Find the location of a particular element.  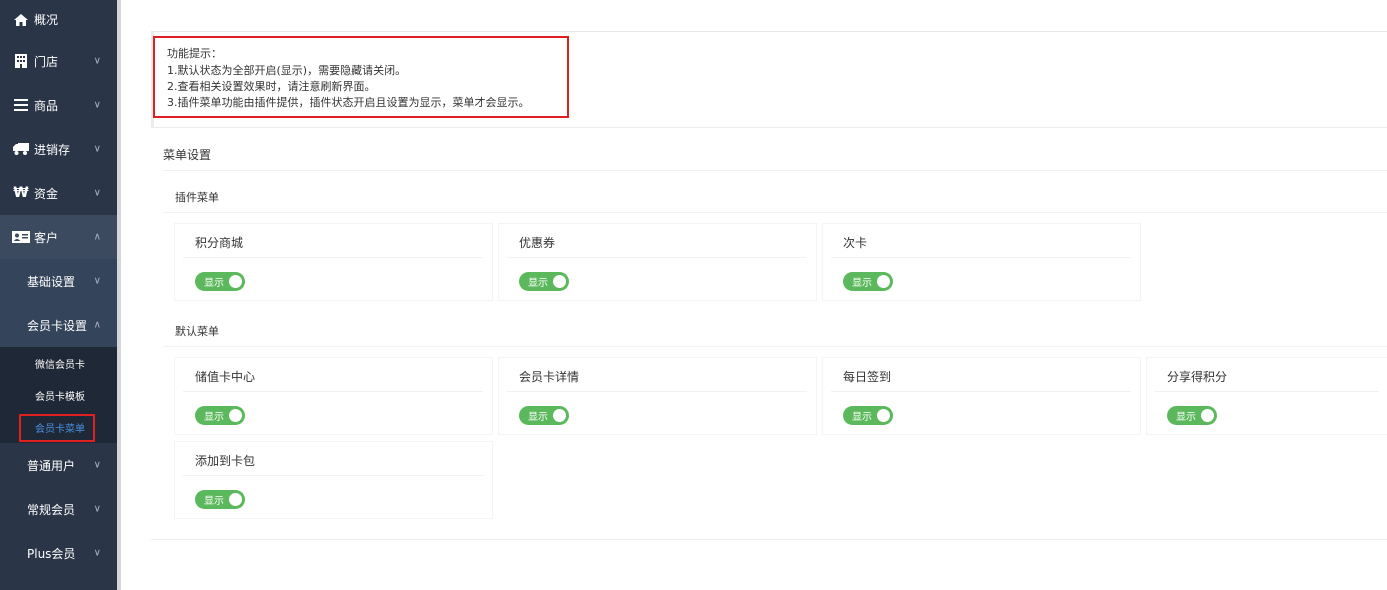

sidebar-subitem-regular-members: 常规会员 ∨ is located at coordinates (58, 509).